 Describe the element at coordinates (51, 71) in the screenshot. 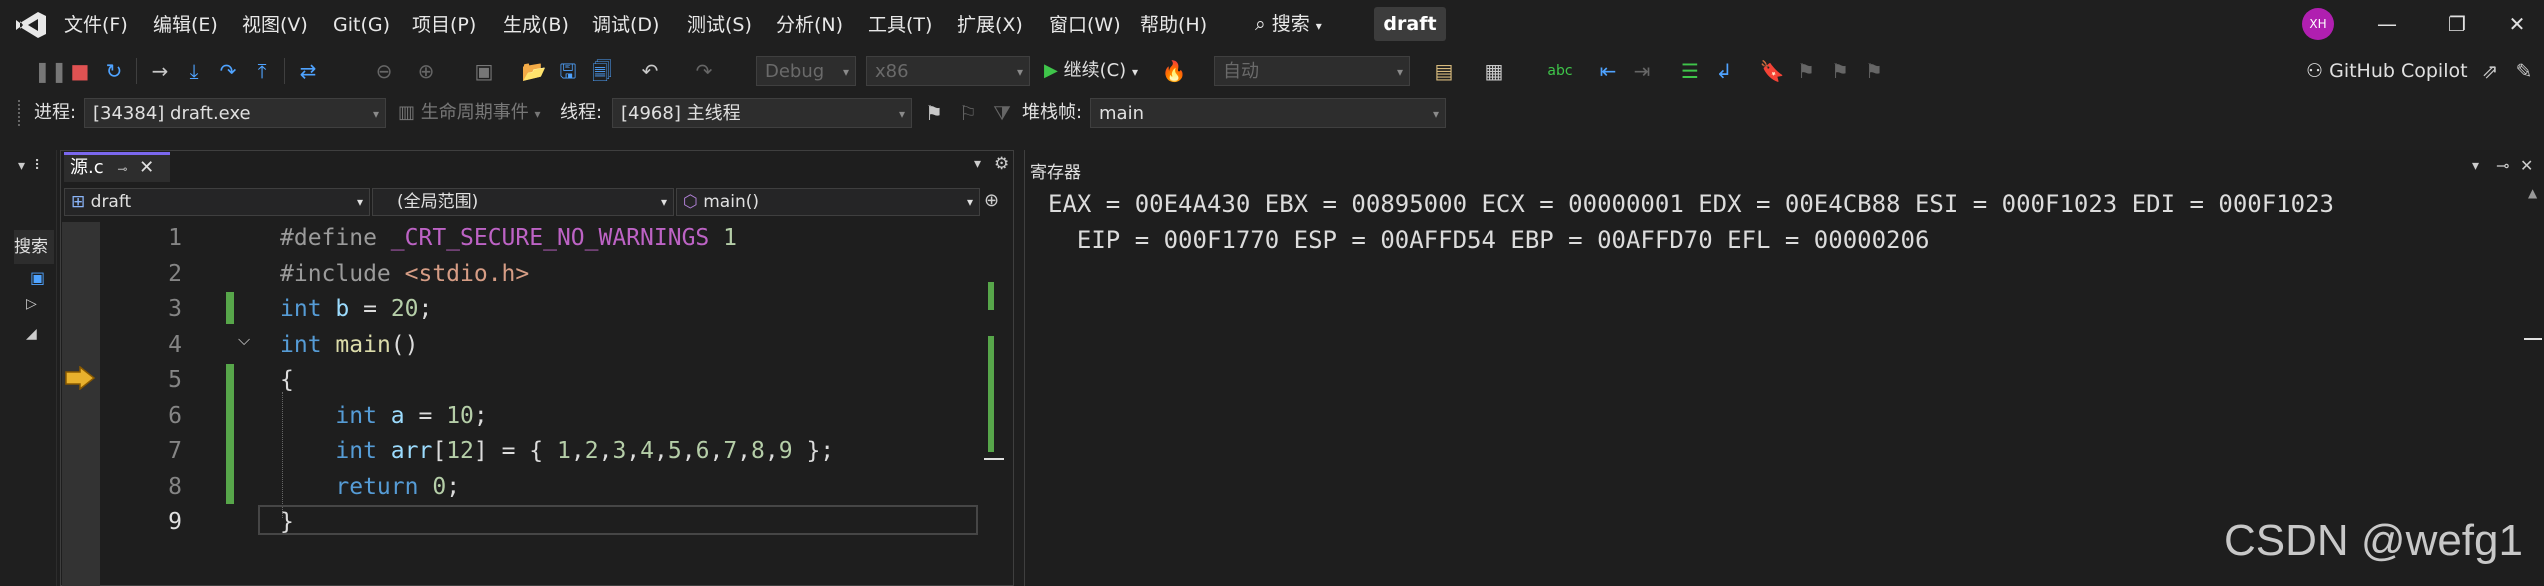

I see `break-all-icon: ❚❚` at that location.